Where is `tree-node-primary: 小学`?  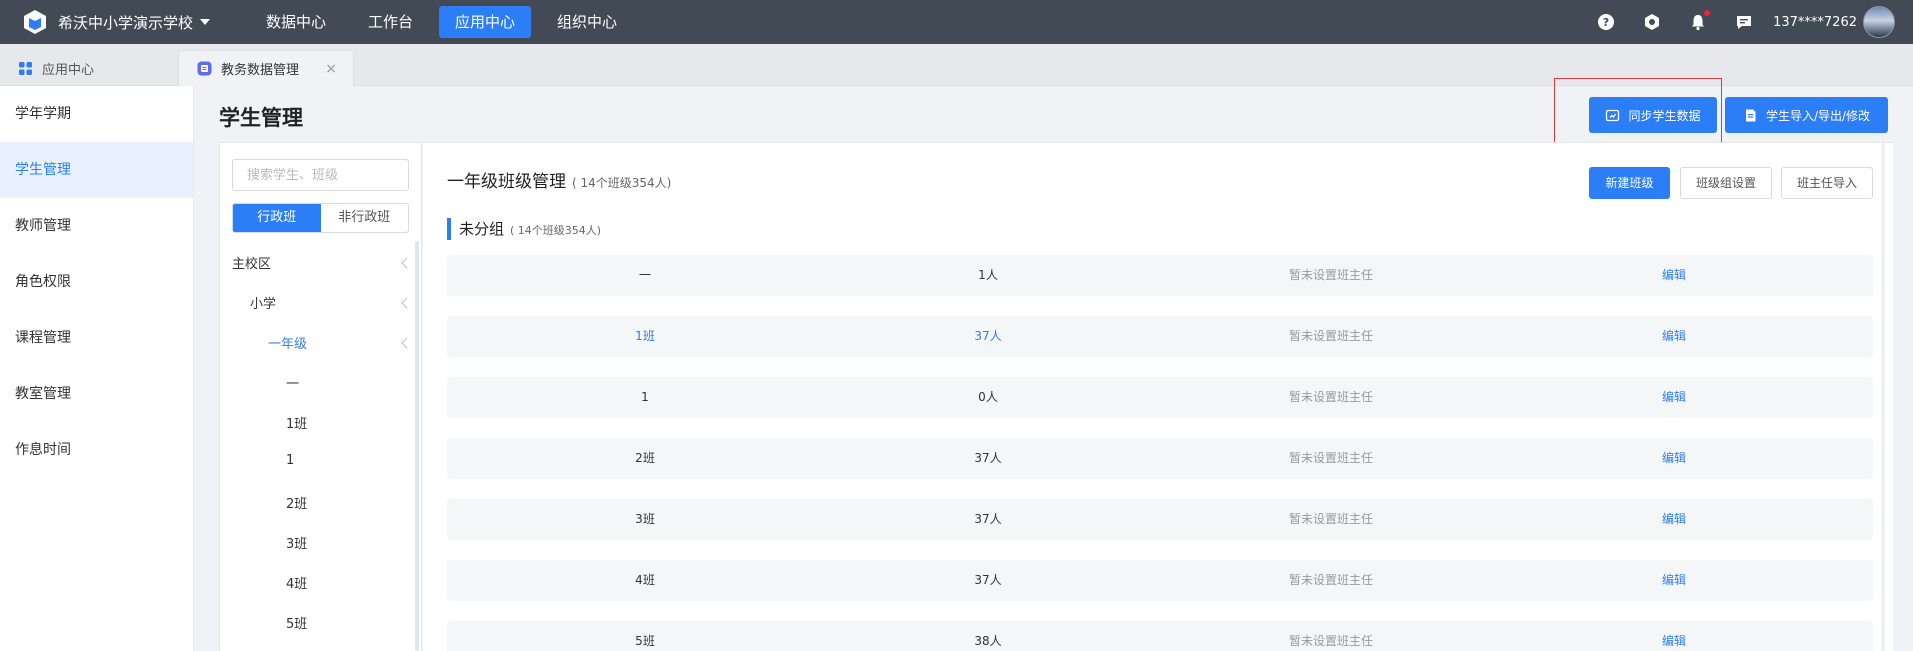 tree-node-primary: 小学 is located at coordinates (263, 302).